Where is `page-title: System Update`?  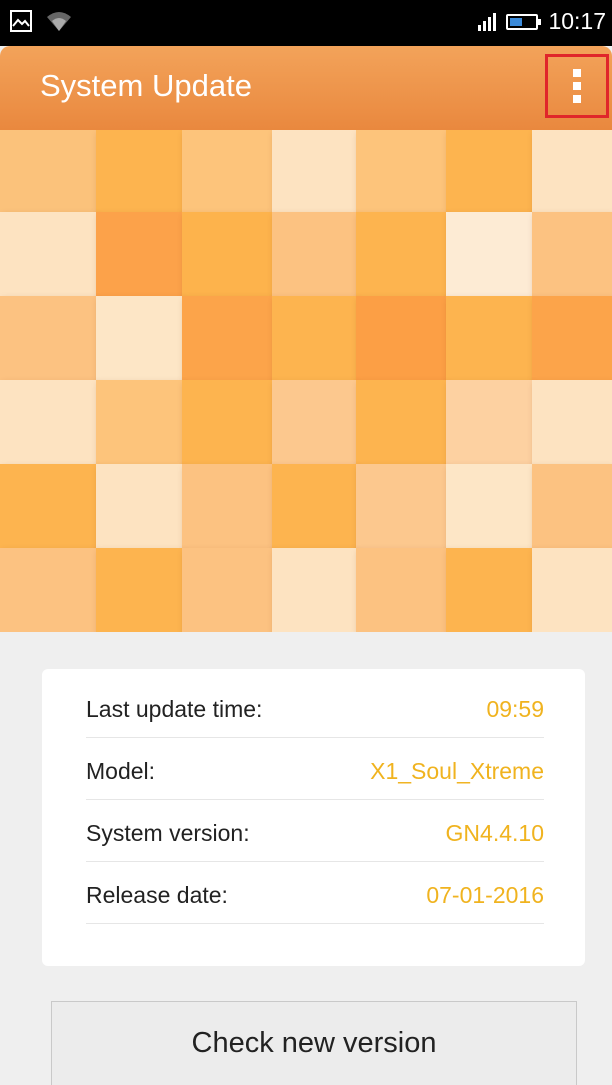 page-title: System Update is located at coordinates (146, 85).